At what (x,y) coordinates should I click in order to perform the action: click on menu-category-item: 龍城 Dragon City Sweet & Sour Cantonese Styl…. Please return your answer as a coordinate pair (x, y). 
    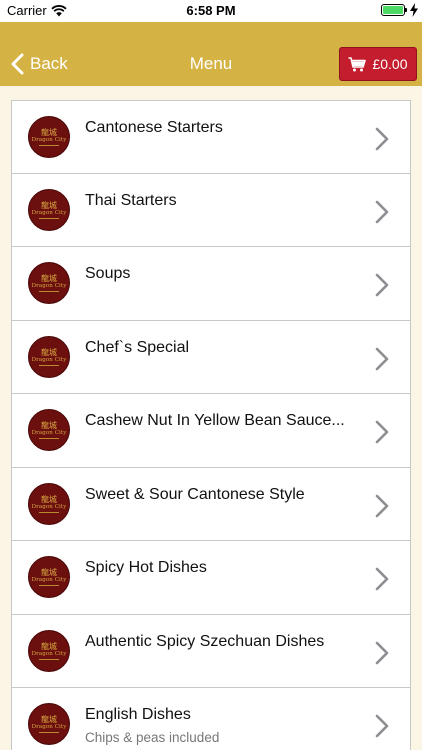
    Looking at the image, I should click on (211, 504).